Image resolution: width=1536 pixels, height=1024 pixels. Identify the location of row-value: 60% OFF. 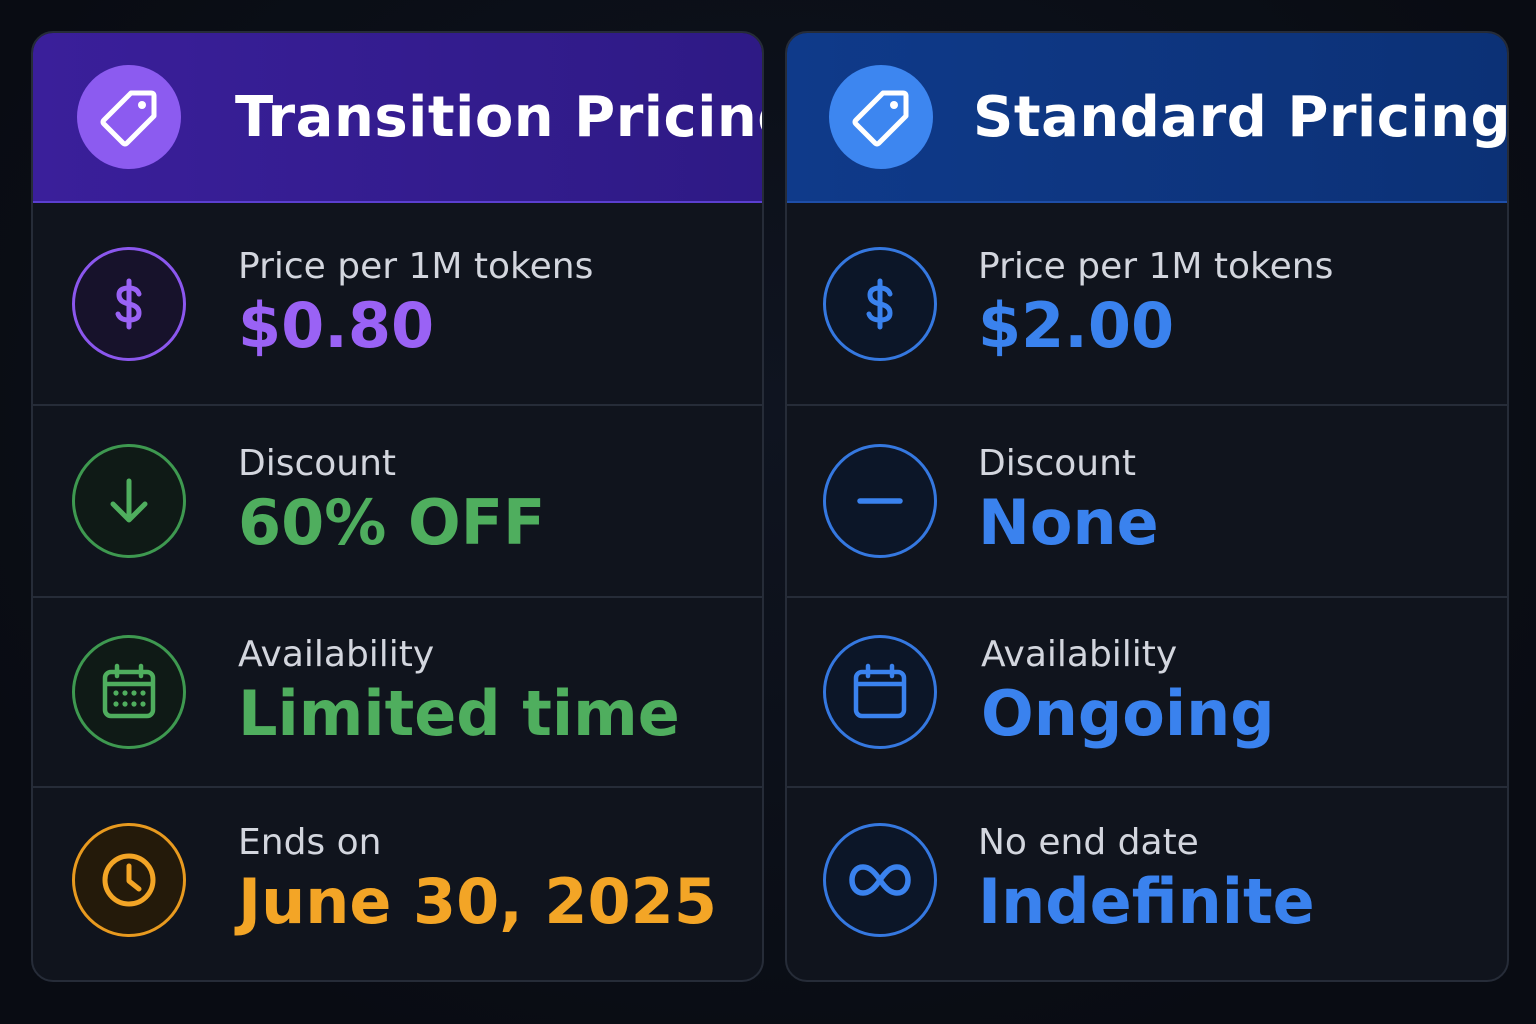
(392, 522).